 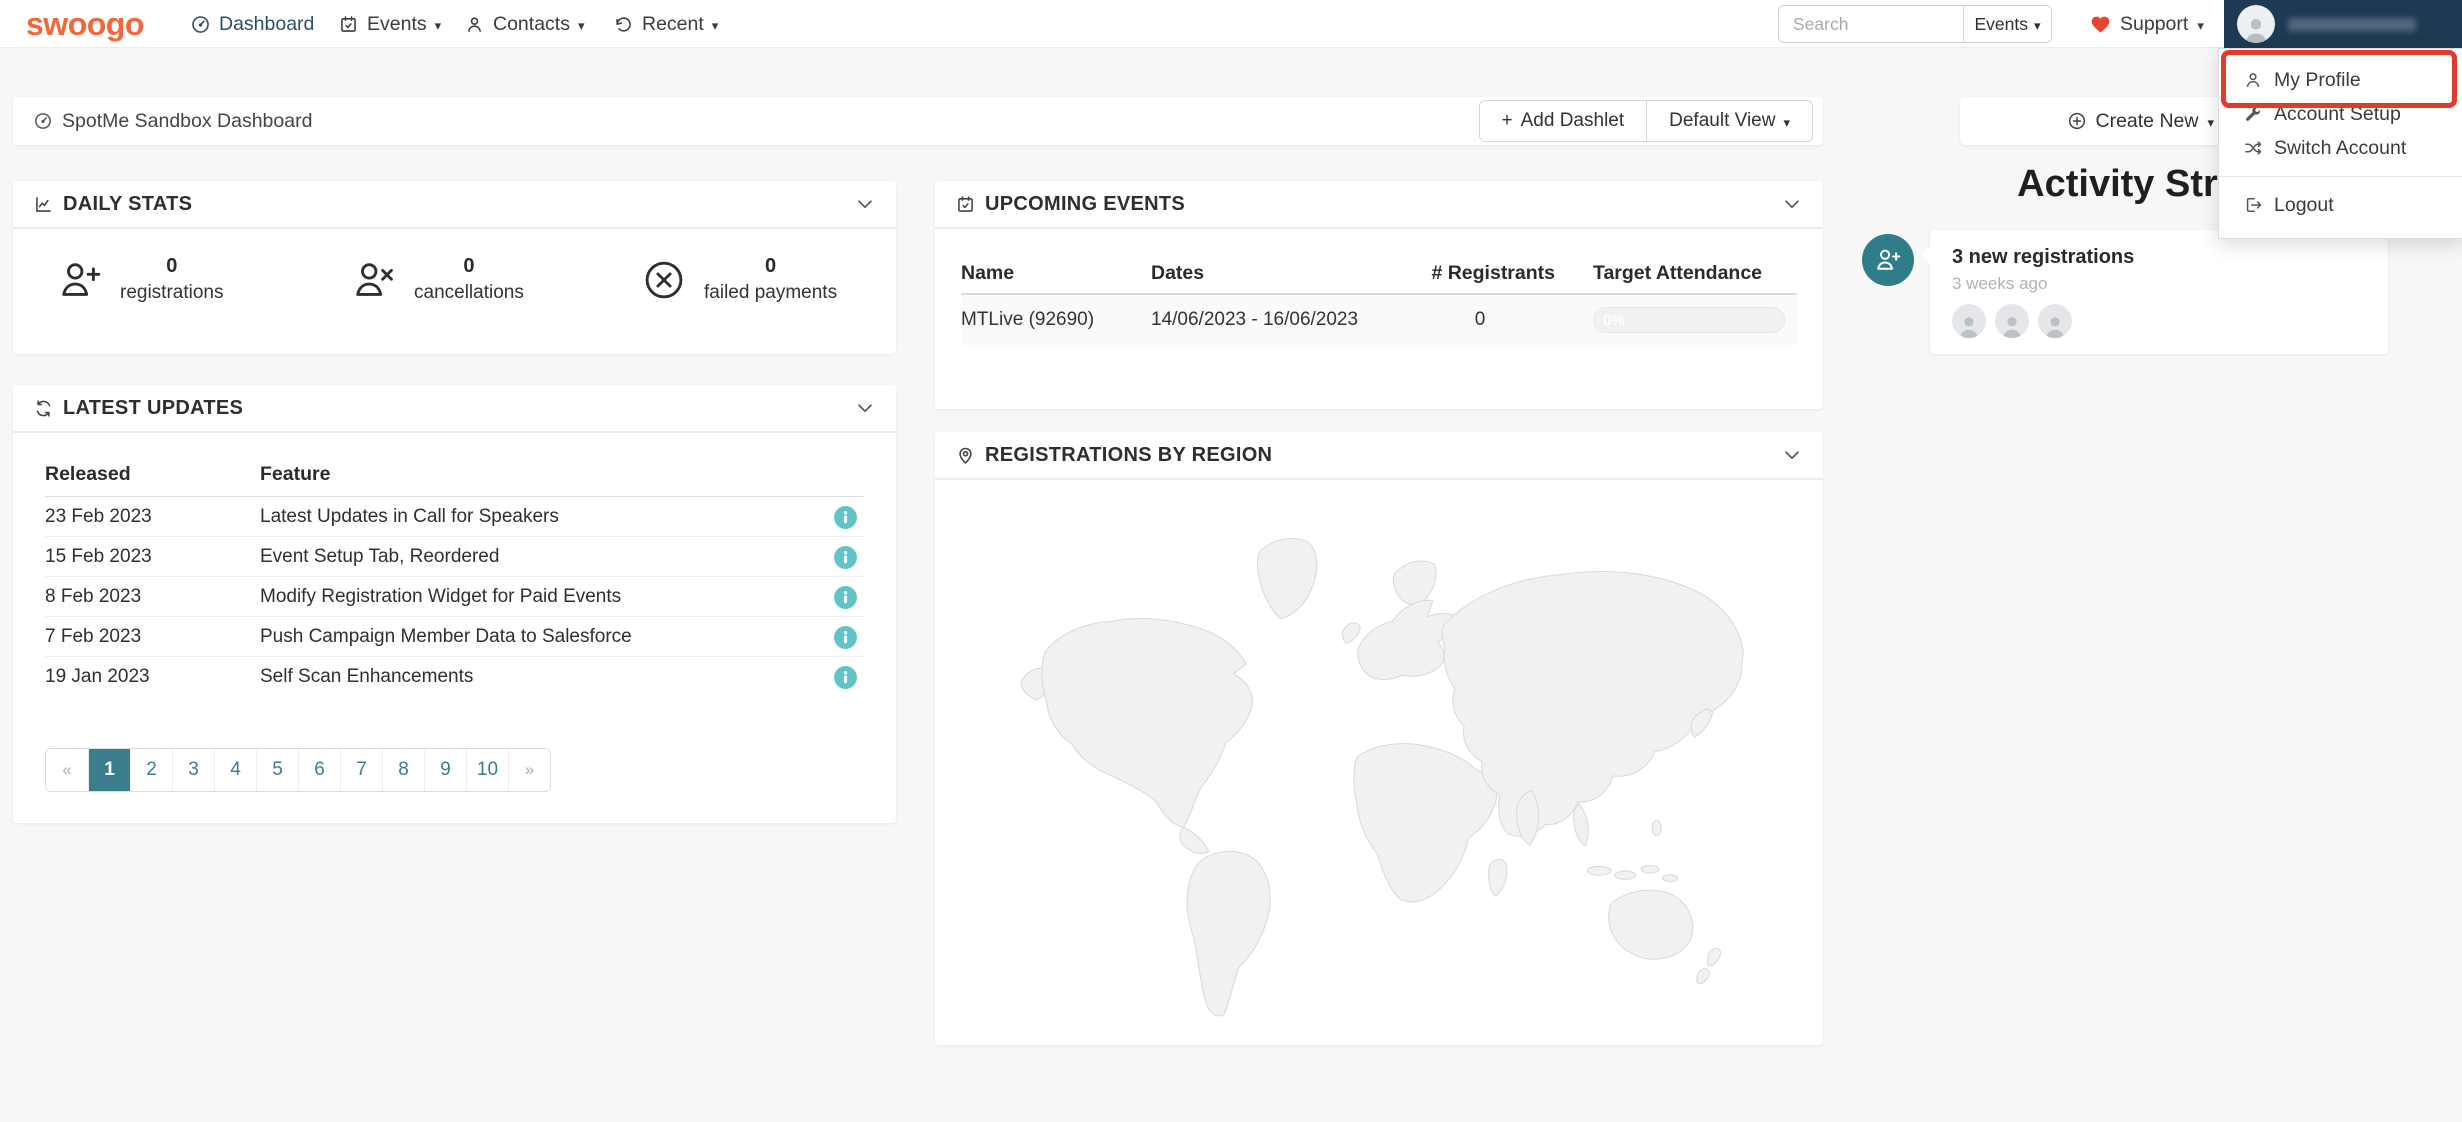 I want to click on search-scope-label: Events, so click(x=2001, y=23).